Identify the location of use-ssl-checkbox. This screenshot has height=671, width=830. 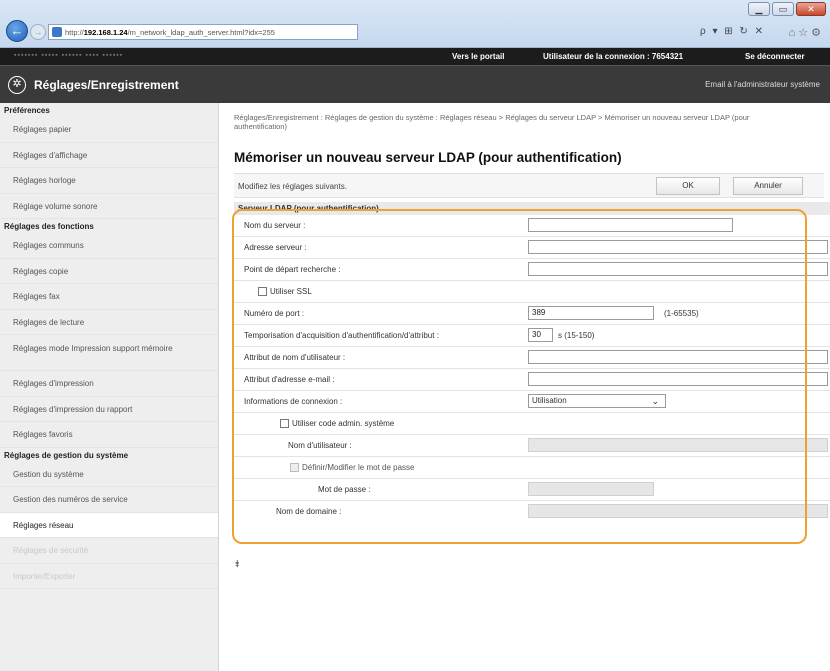
(262, 291).